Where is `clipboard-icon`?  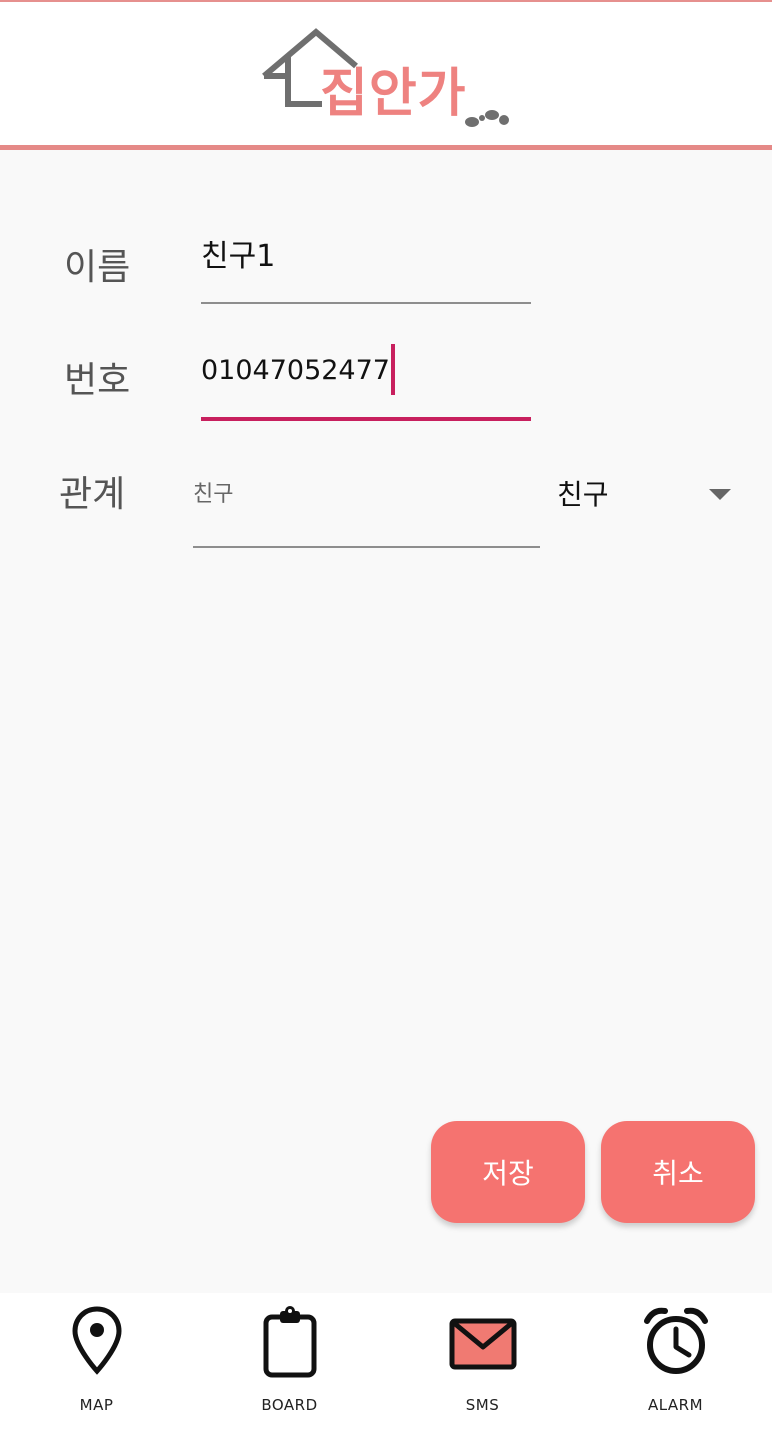
clipboard-icon is located at coordinates (289, 1342).